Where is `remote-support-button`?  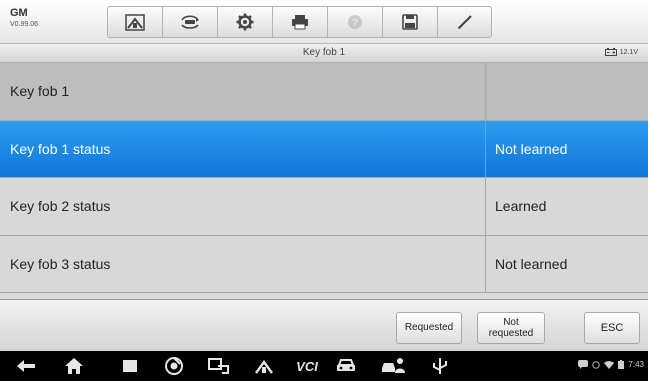
remote-support-button is located at coordinates (393, 366).